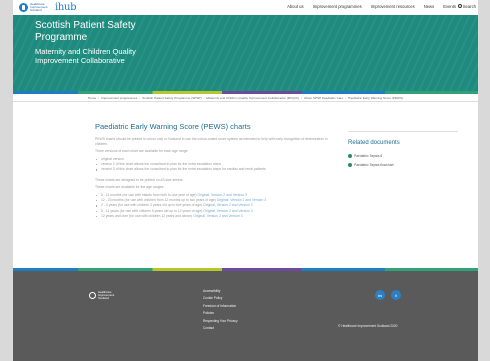 Image resolution: width=490 pixels, height=361 pixels. What do you see at coordinates (39, 7) in the screenshot?
I see `logo-org-name: Healthcare Improvement Scotland` at bounding box center [39, 7].